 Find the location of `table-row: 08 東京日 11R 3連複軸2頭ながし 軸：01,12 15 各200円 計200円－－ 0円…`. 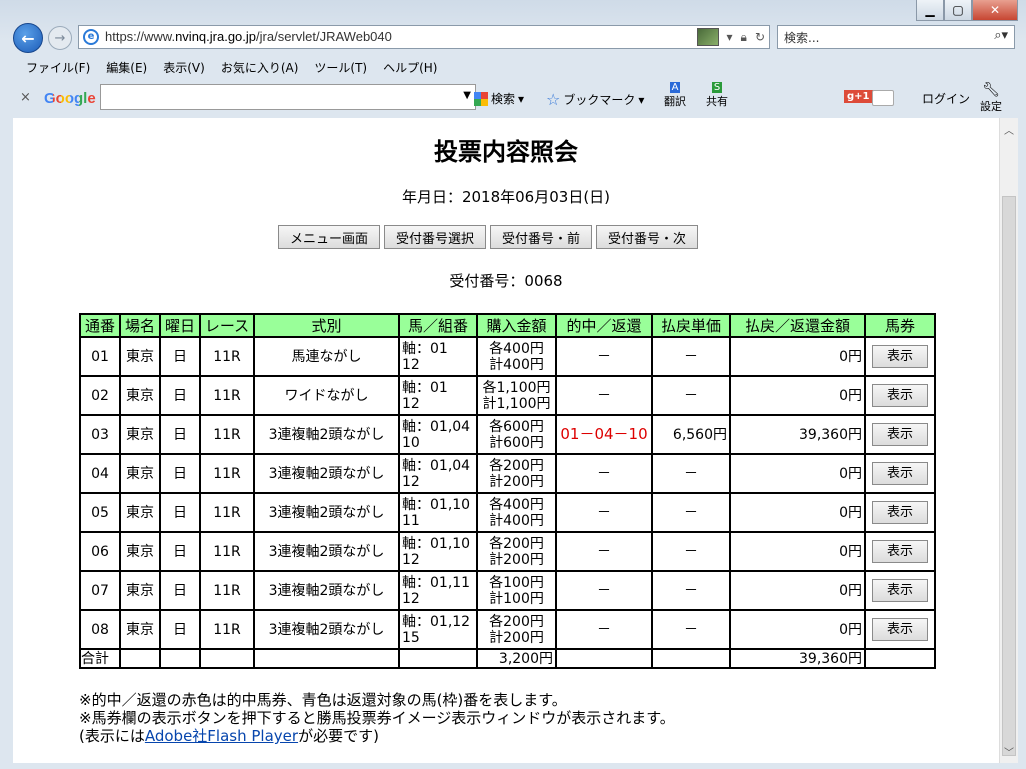

table-row: 08 東京日 11R 3連複軸2頭ながし 軸：01,12 15 各200円 計200円－－ 0円… is located at coordinates (507, 629).